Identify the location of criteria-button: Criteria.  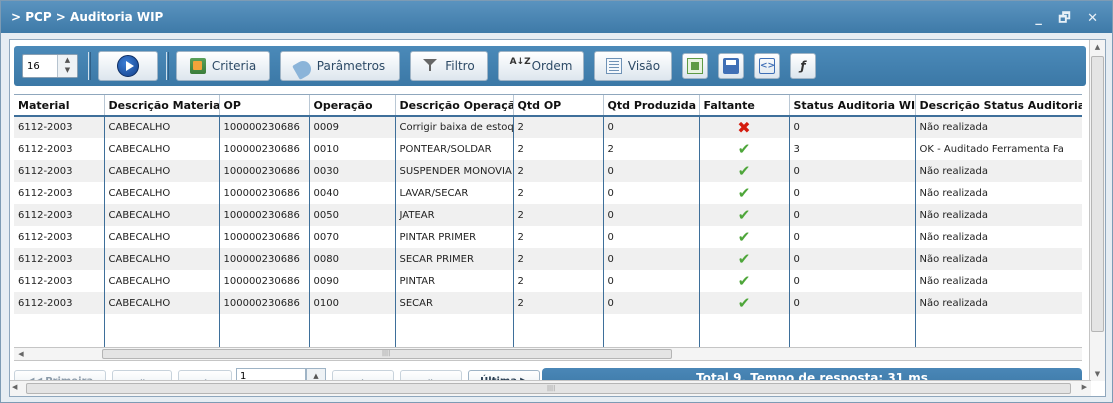
(223, 66).